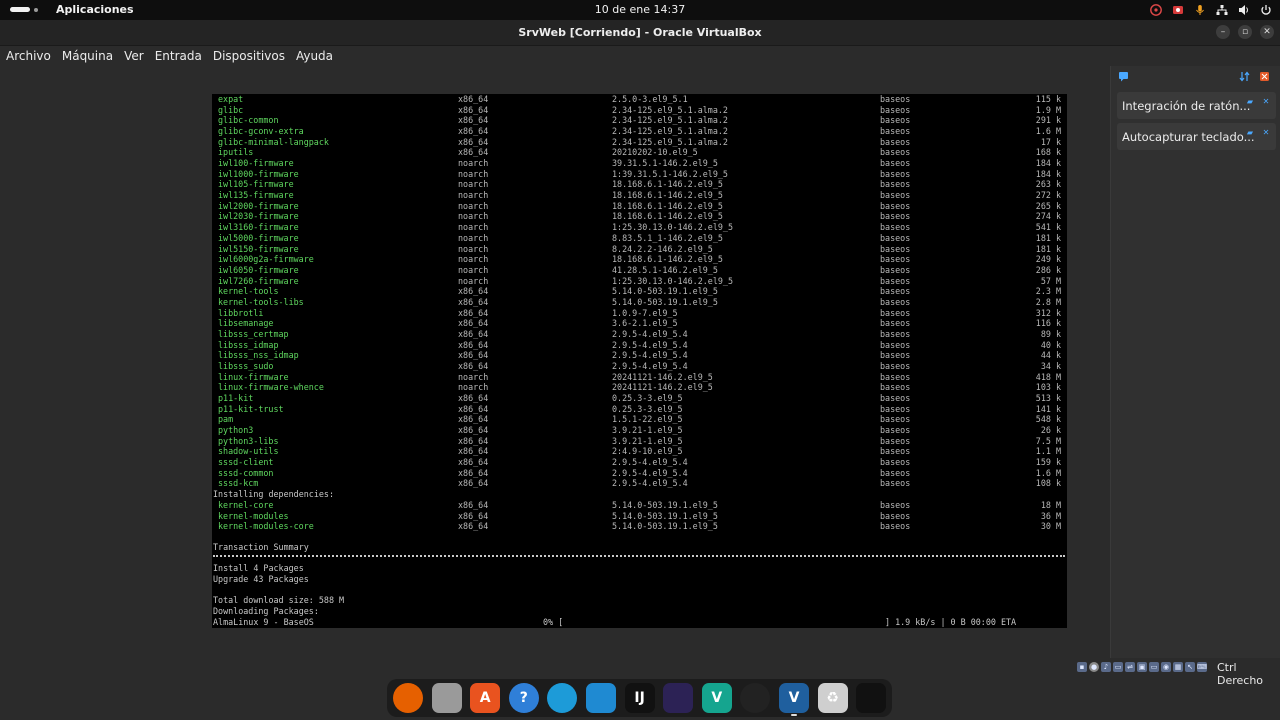 The height and width of the screenshot is (720, 1280). I want to click on package-name: python3, so click(236, 430).